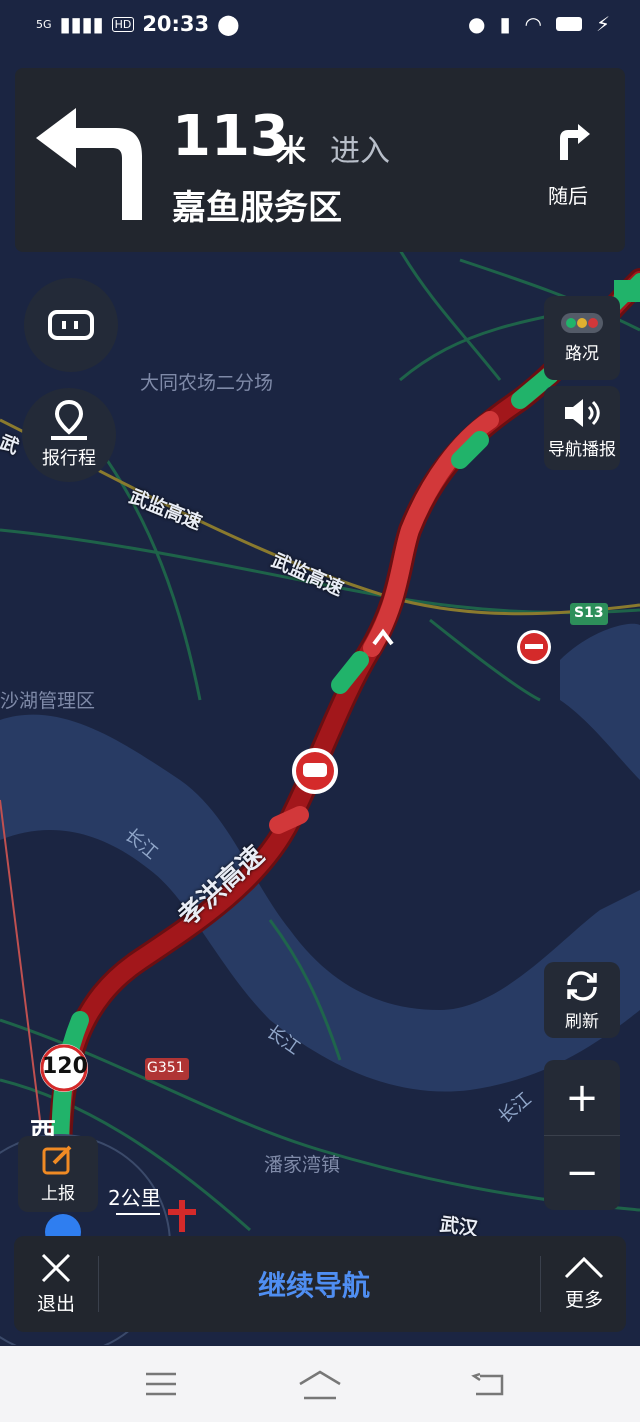  I want to click on voice-broadcast-label: 导航播报, so click(582, 449).